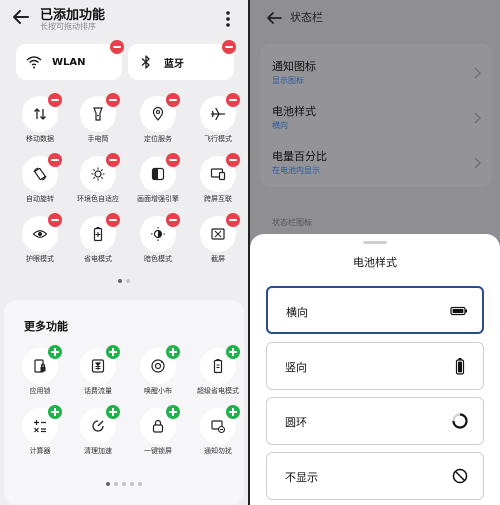 The height and width of the screenshot is (505, 500). Describe the element at coordinates (218, 139) in the screenshot. I see `tile-label: 飞行模式` at that location.